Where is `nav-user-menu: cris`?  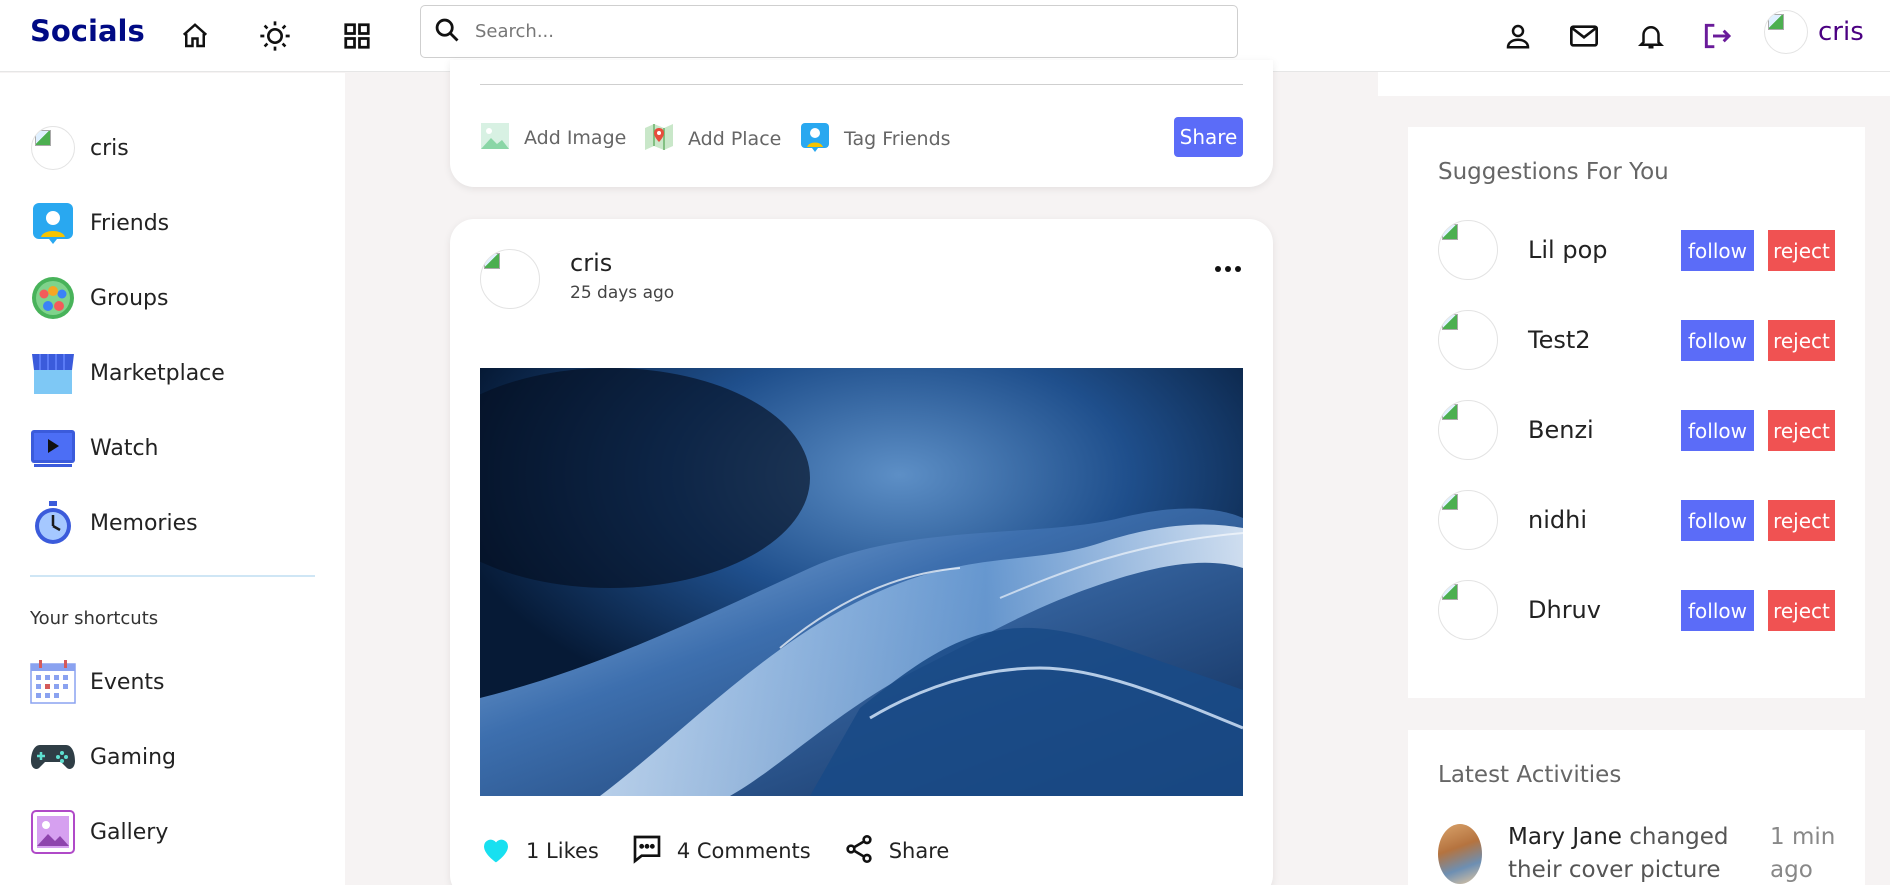
nav-user-menu: cris is located at coordinates (1814, 32).